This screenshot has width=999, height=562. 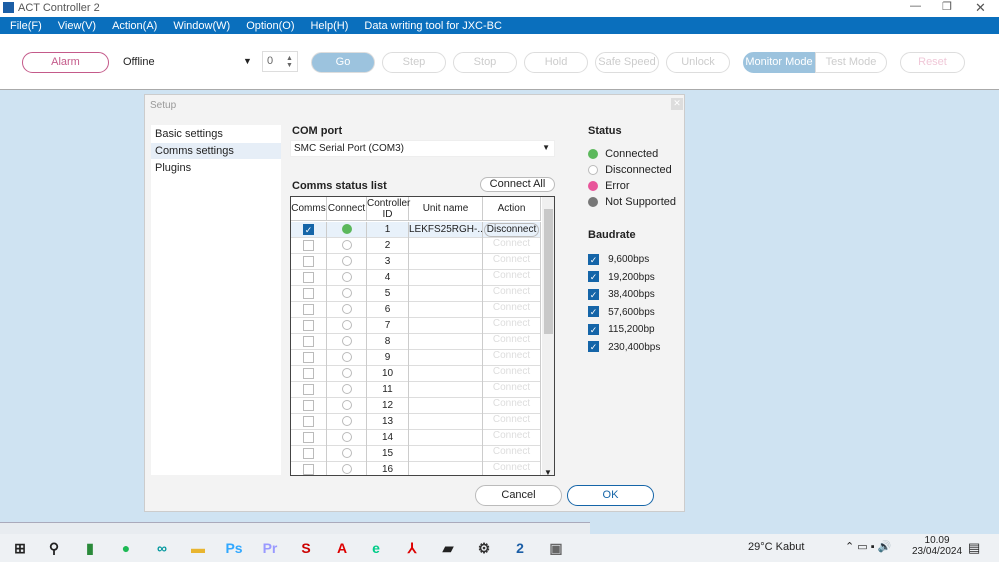 I want to click on monitor-mode-button: Monitor Mode, so click(x=779, y=62).